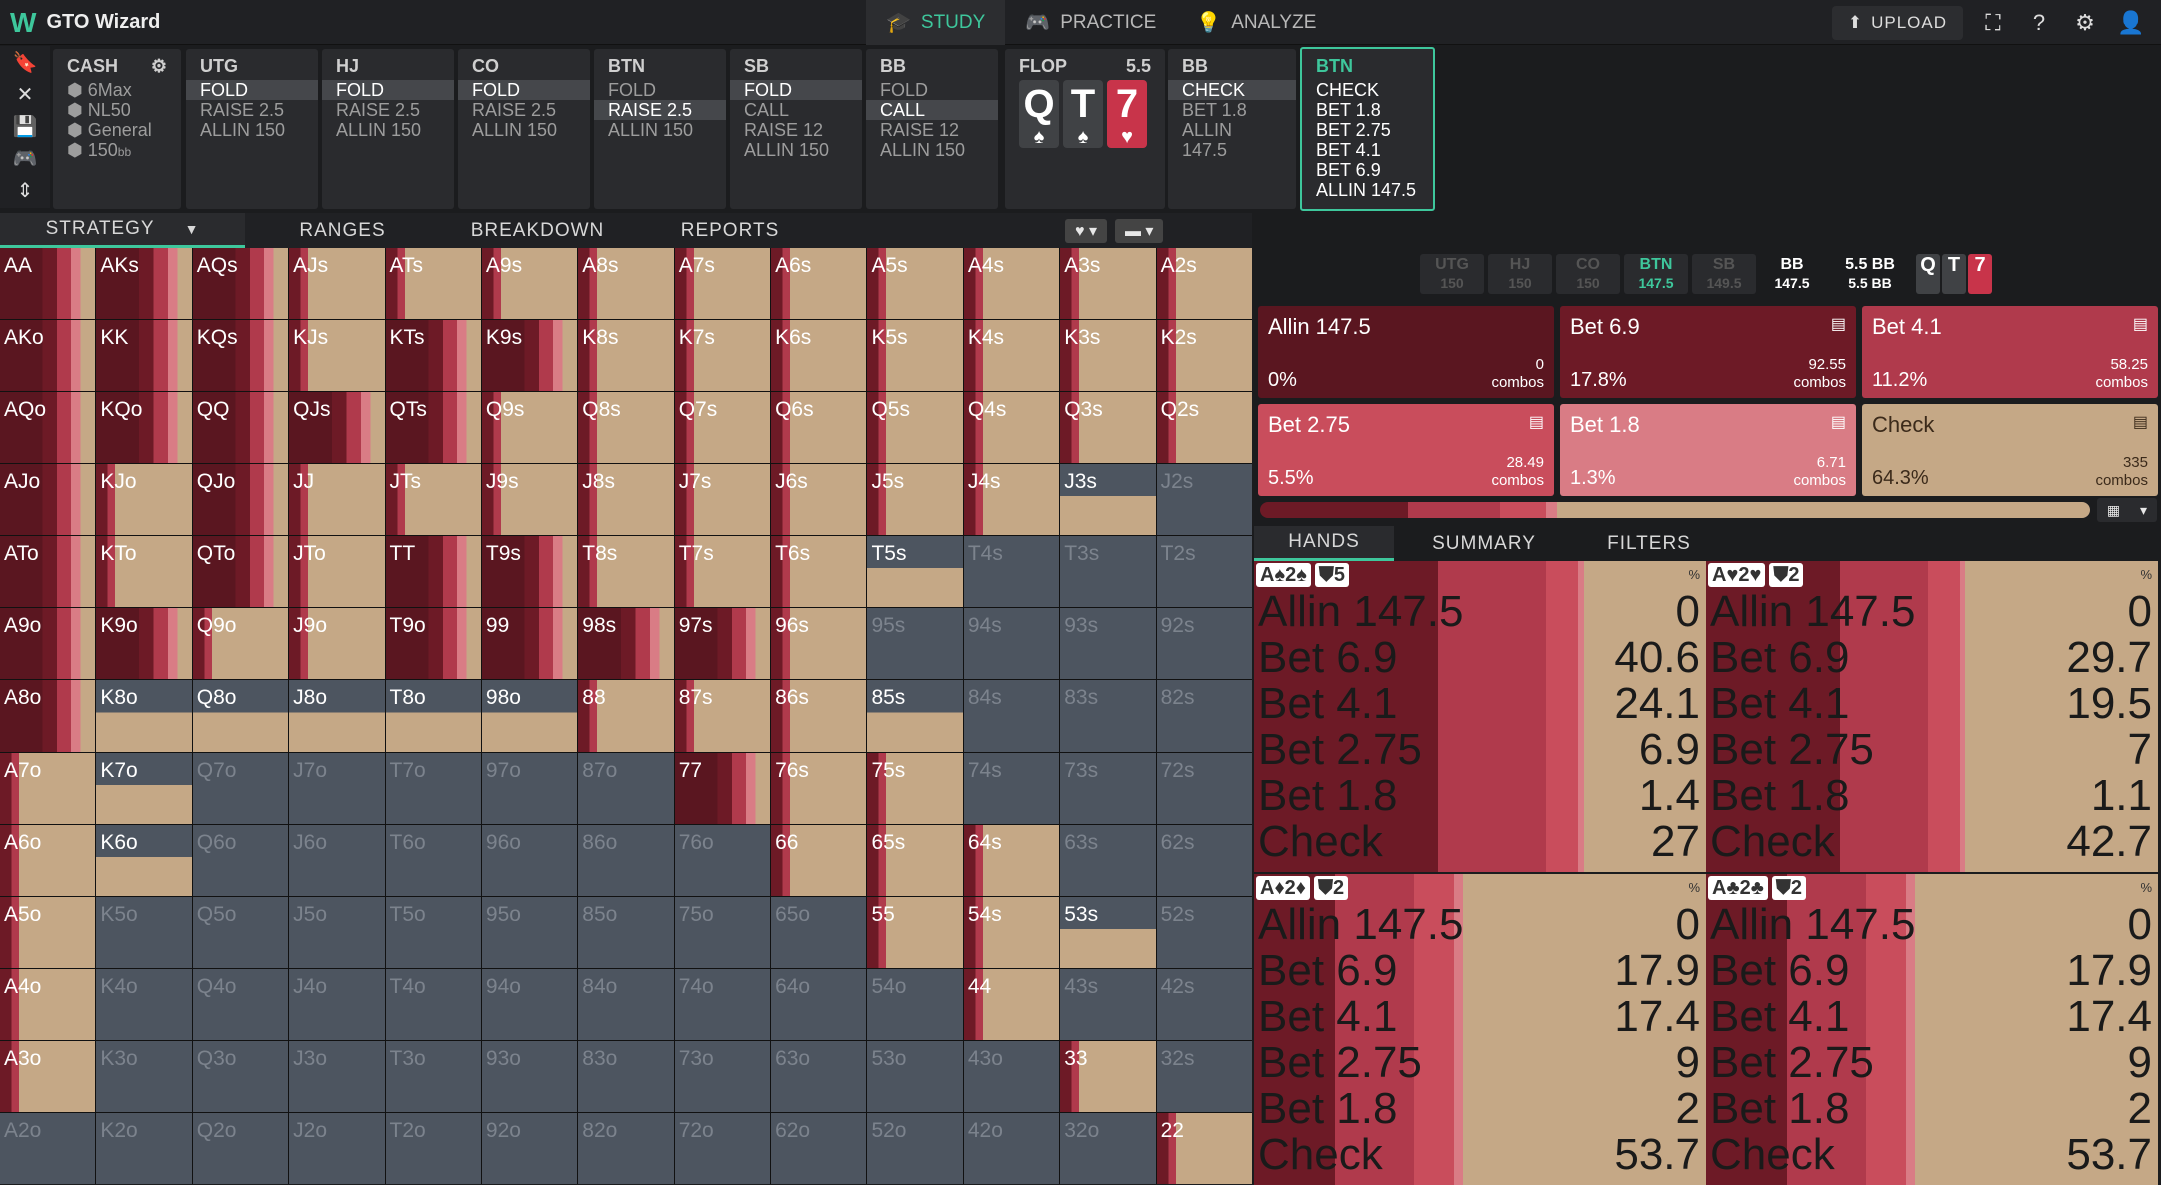 This screenshot has height=1185, width=2161. Describe the element at coordinates (1204, 356) in the screenshot. I see `hand-cell: K2s` at that location.